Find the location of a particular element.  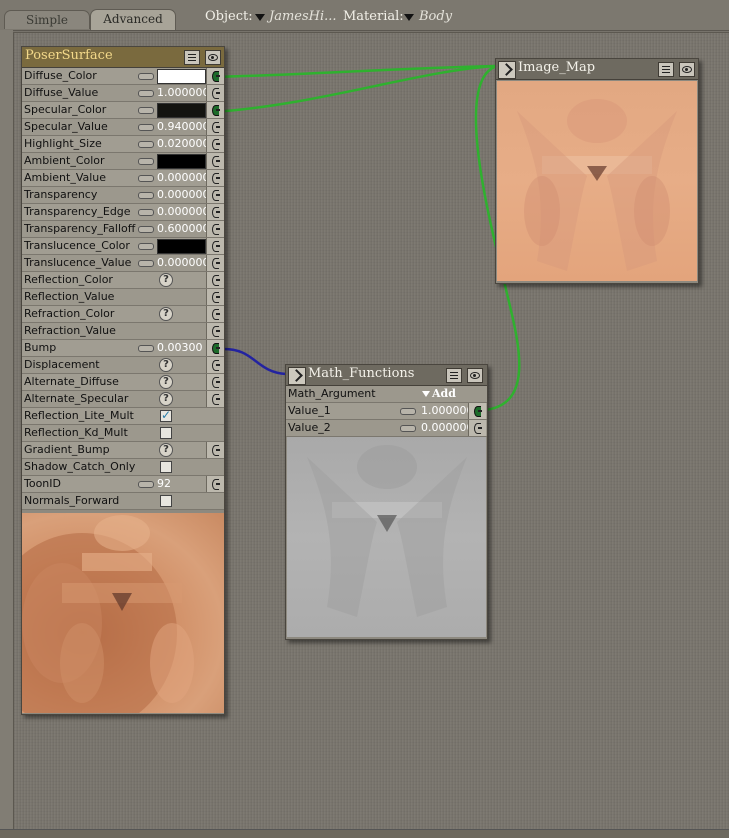

input-row-translucence-color: Translucence_Color is located at coordinates (123, 246).